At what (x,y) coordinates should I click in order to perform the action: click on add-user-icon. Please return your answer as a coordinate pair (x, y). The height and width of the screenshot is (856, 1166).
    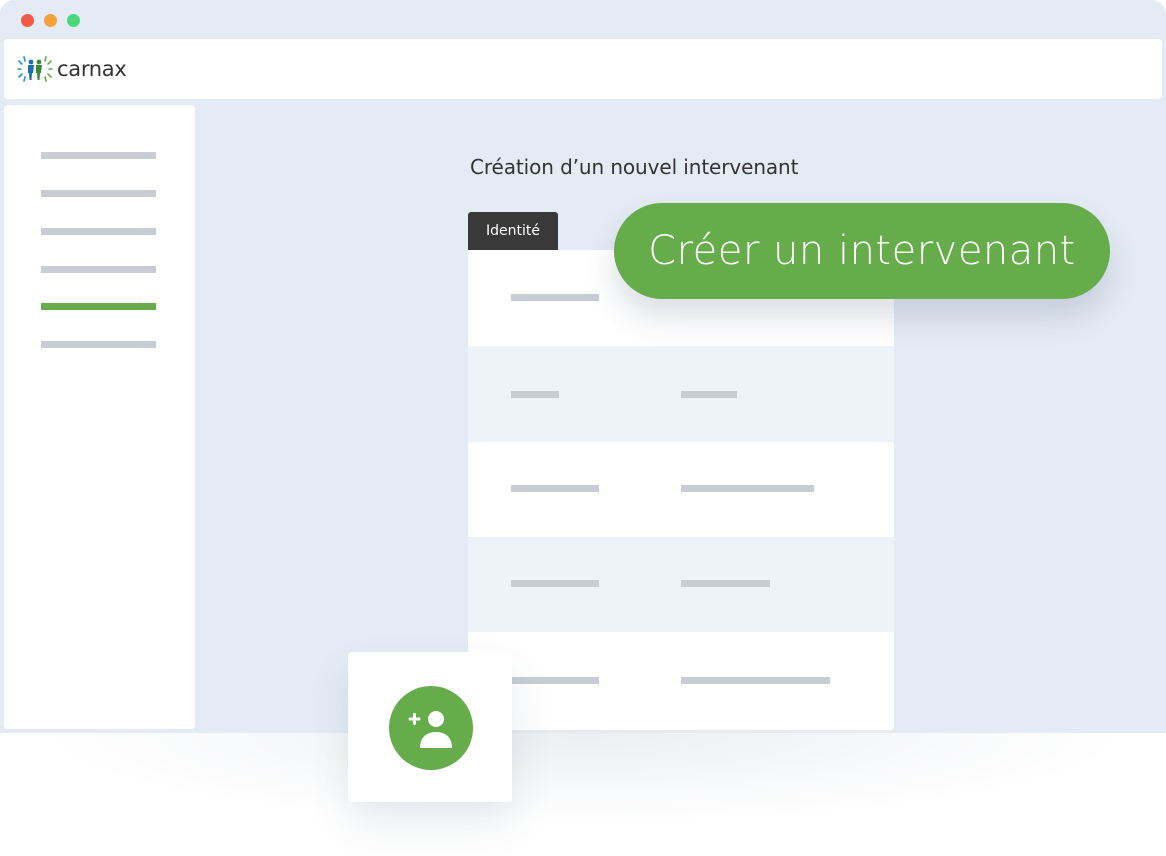
    Looking at the image, I should click on (430, 729).